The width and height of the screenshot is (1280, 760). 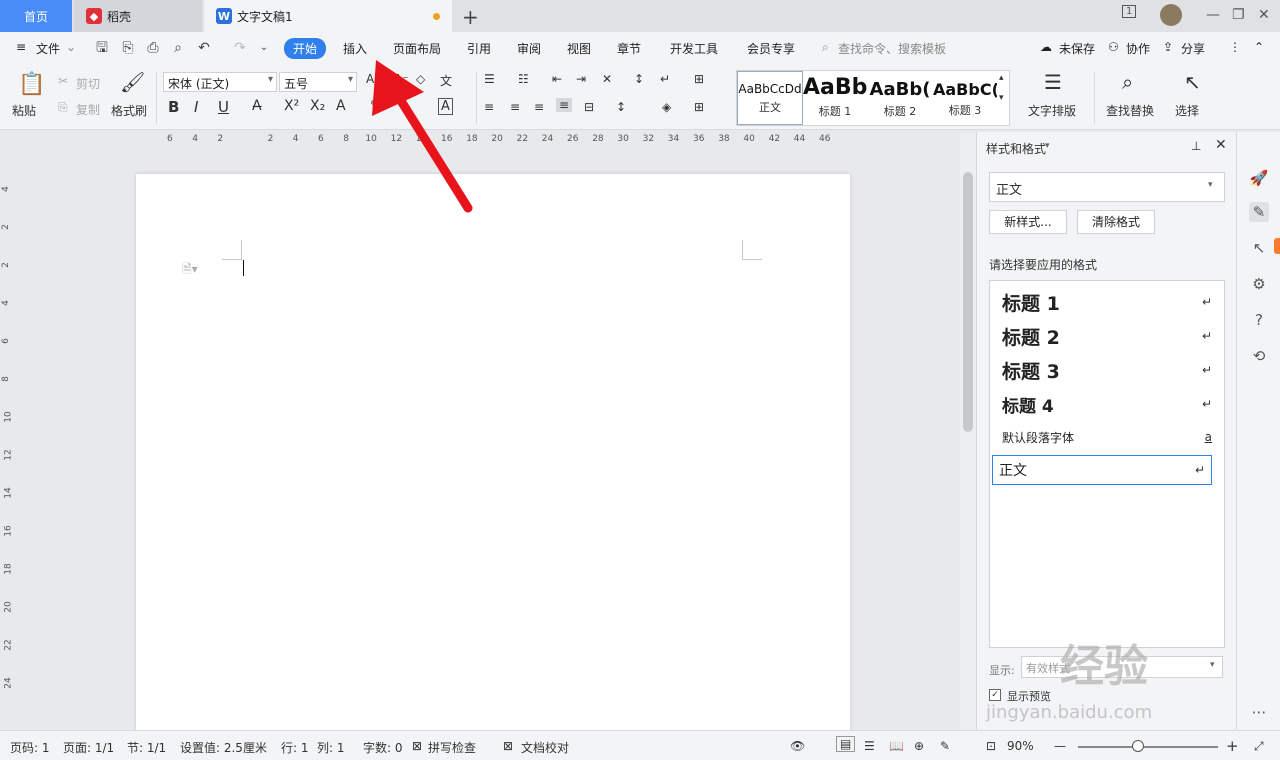 I want to click on scrollbar-thumb, so click(x=968, y=302).